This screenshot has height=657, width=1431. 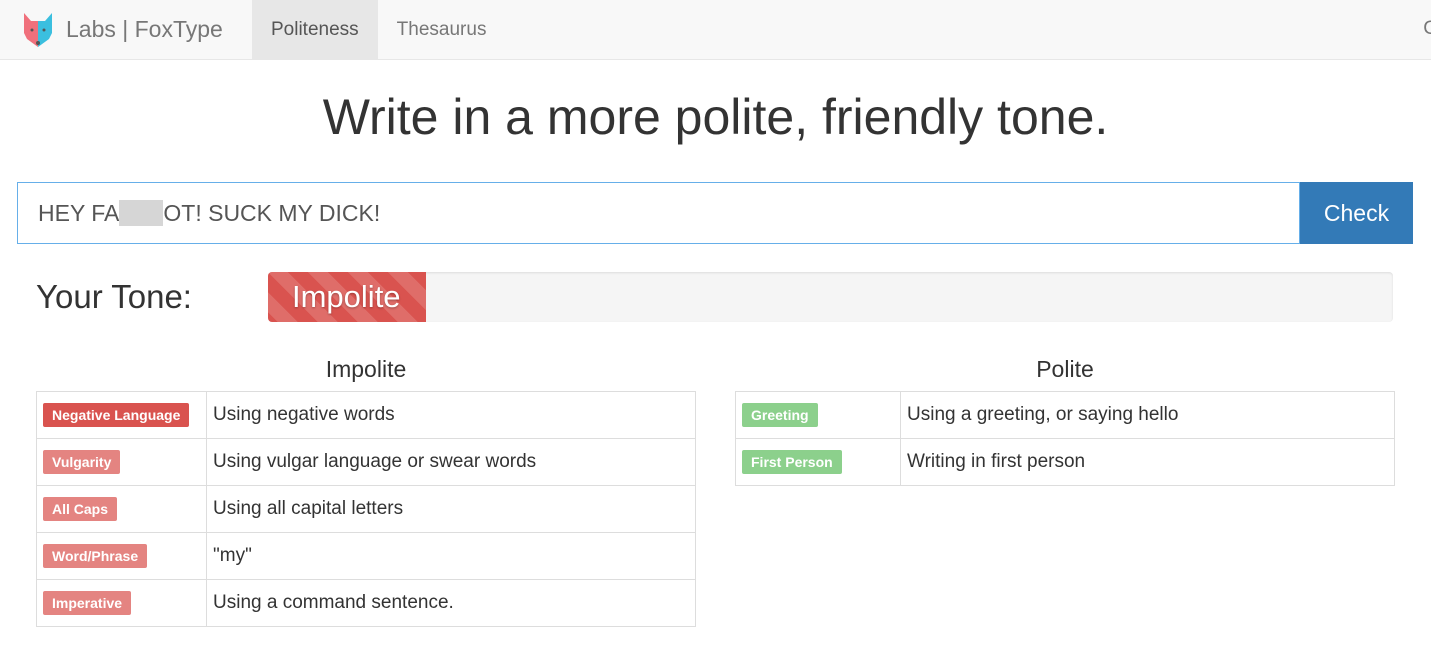 I want to click on table-row: First Person Writing in first person, so click(x=1065, y=462).